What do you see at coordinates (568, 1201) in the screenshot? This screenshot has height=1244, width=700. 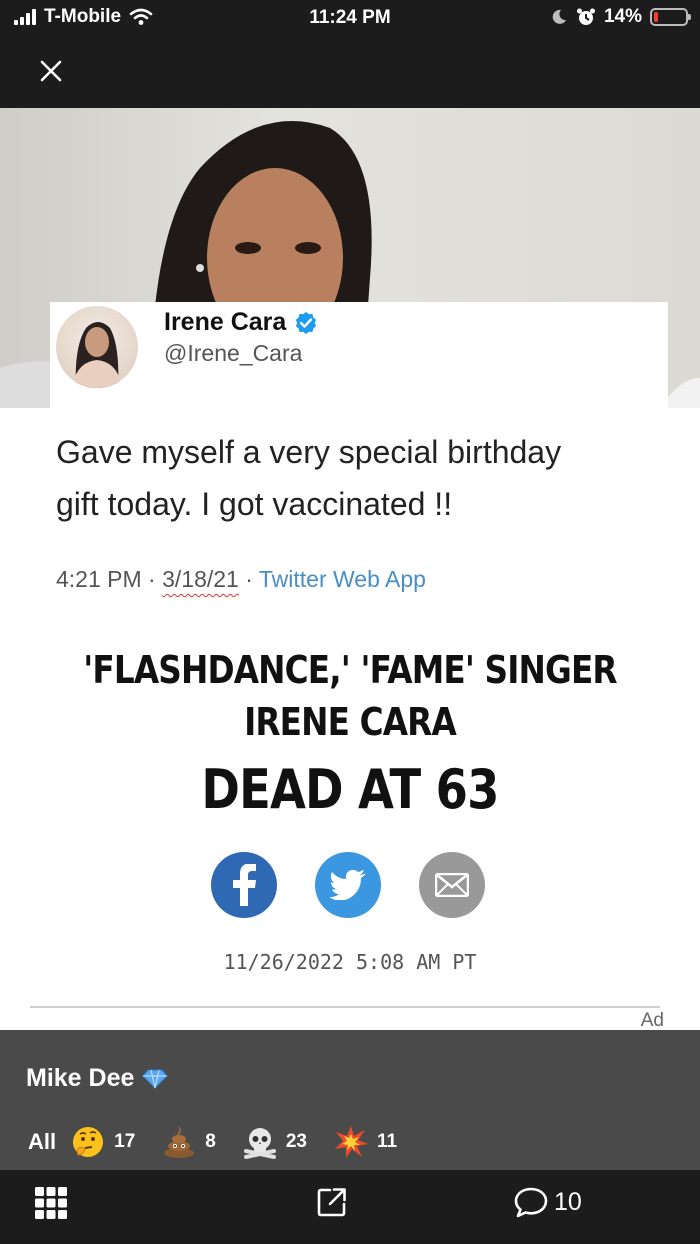 I see `comment-count: 10` at bounding box center [568, 1201].